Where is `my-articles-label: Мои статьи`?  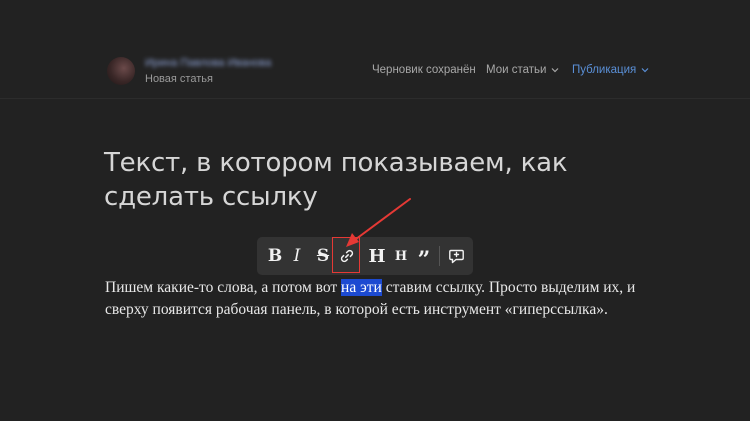
my-articles-label: Мои статьи is located at coordinates (516, 70).